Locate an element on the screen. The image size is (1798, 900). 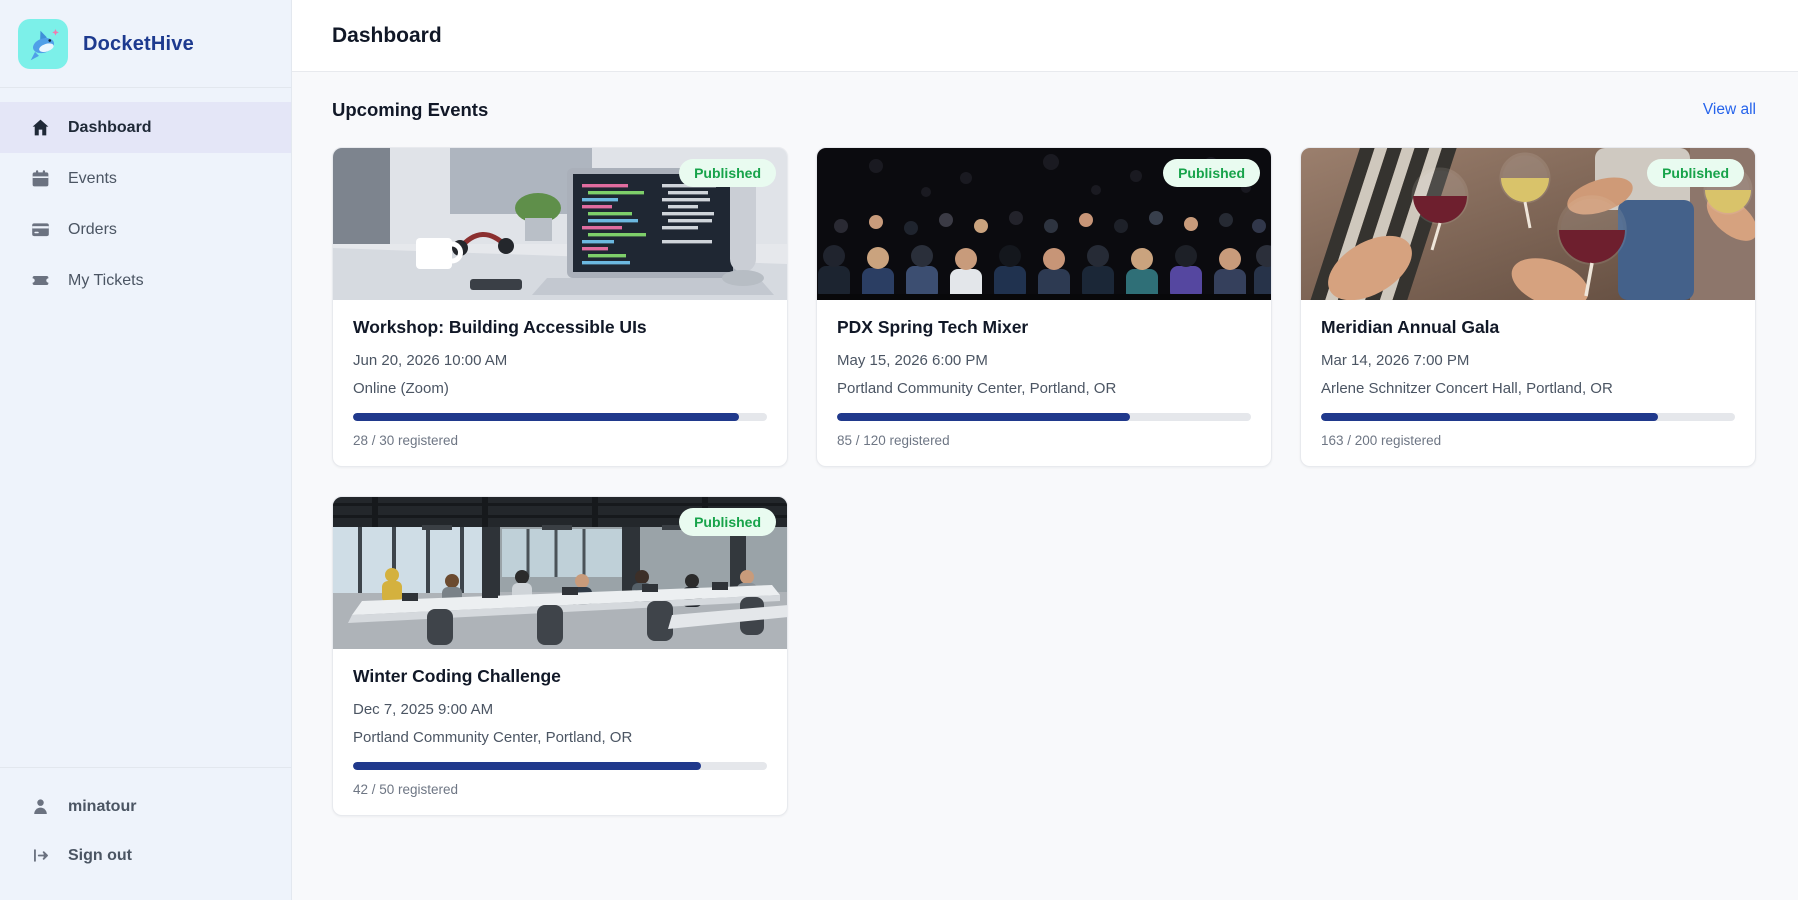
sidebar-item-my-tickets: My Tickets is located at coordinates (145, 280).